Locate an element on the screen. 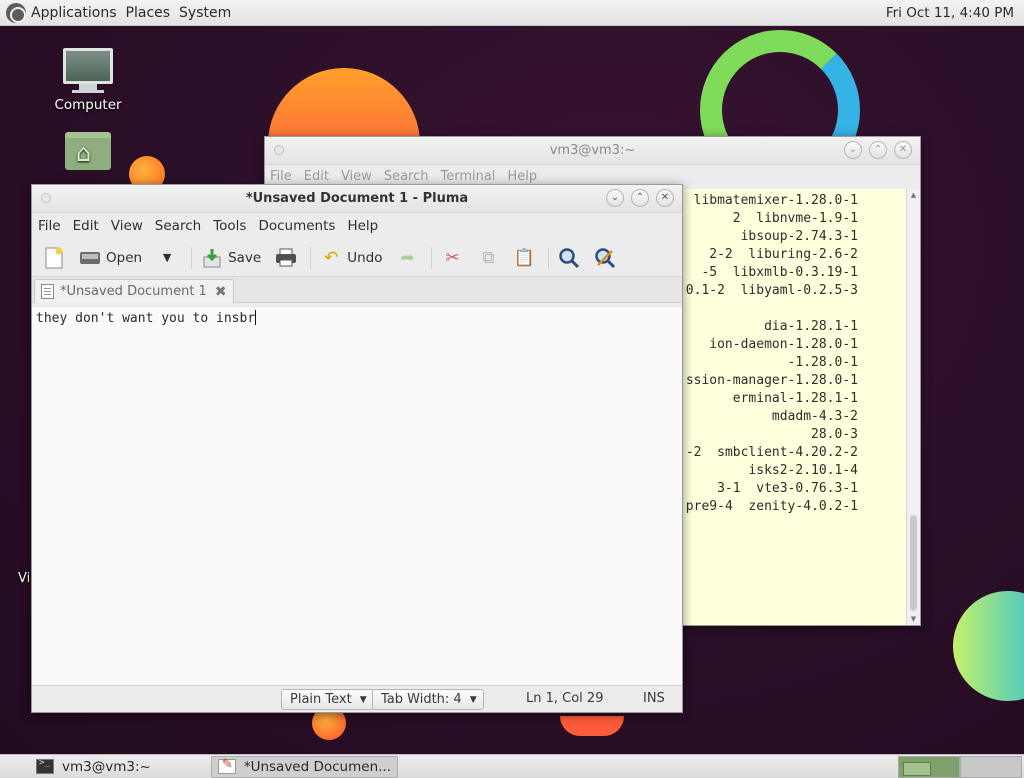 This screenshot has height=778, width=1024. pluma-titlebar: *Unsaved Document 1 - Pluma ⌄ ⌃ ✕ is located at coordinates (357, 199).